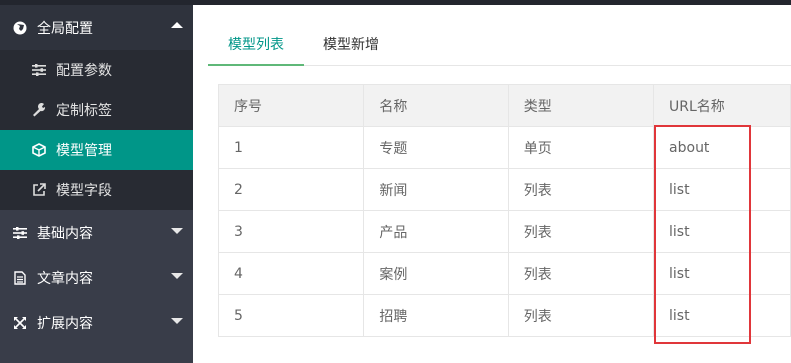 This screenshot has width=791, height=363. Describe the element at coordinates (20, 278) in the screenshot. I see `file-icon` at that location.